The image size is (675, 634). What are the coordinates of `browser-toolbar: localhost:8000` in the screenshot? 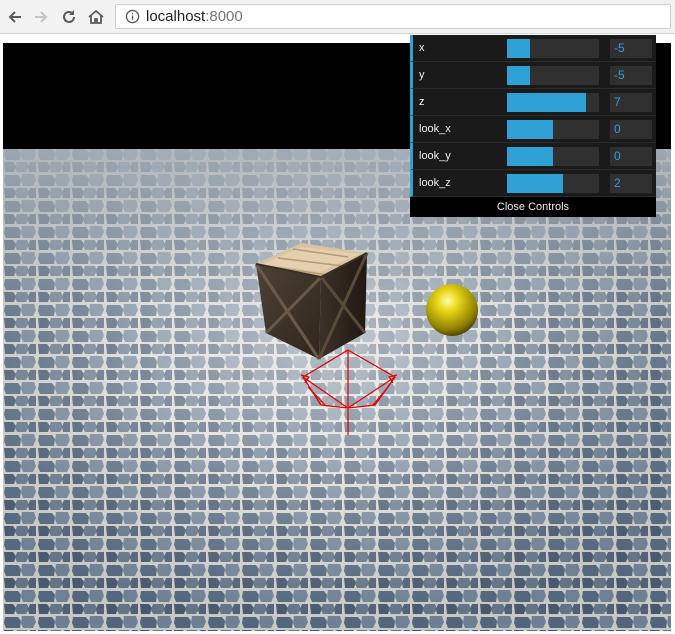 It's located at (337, 17).